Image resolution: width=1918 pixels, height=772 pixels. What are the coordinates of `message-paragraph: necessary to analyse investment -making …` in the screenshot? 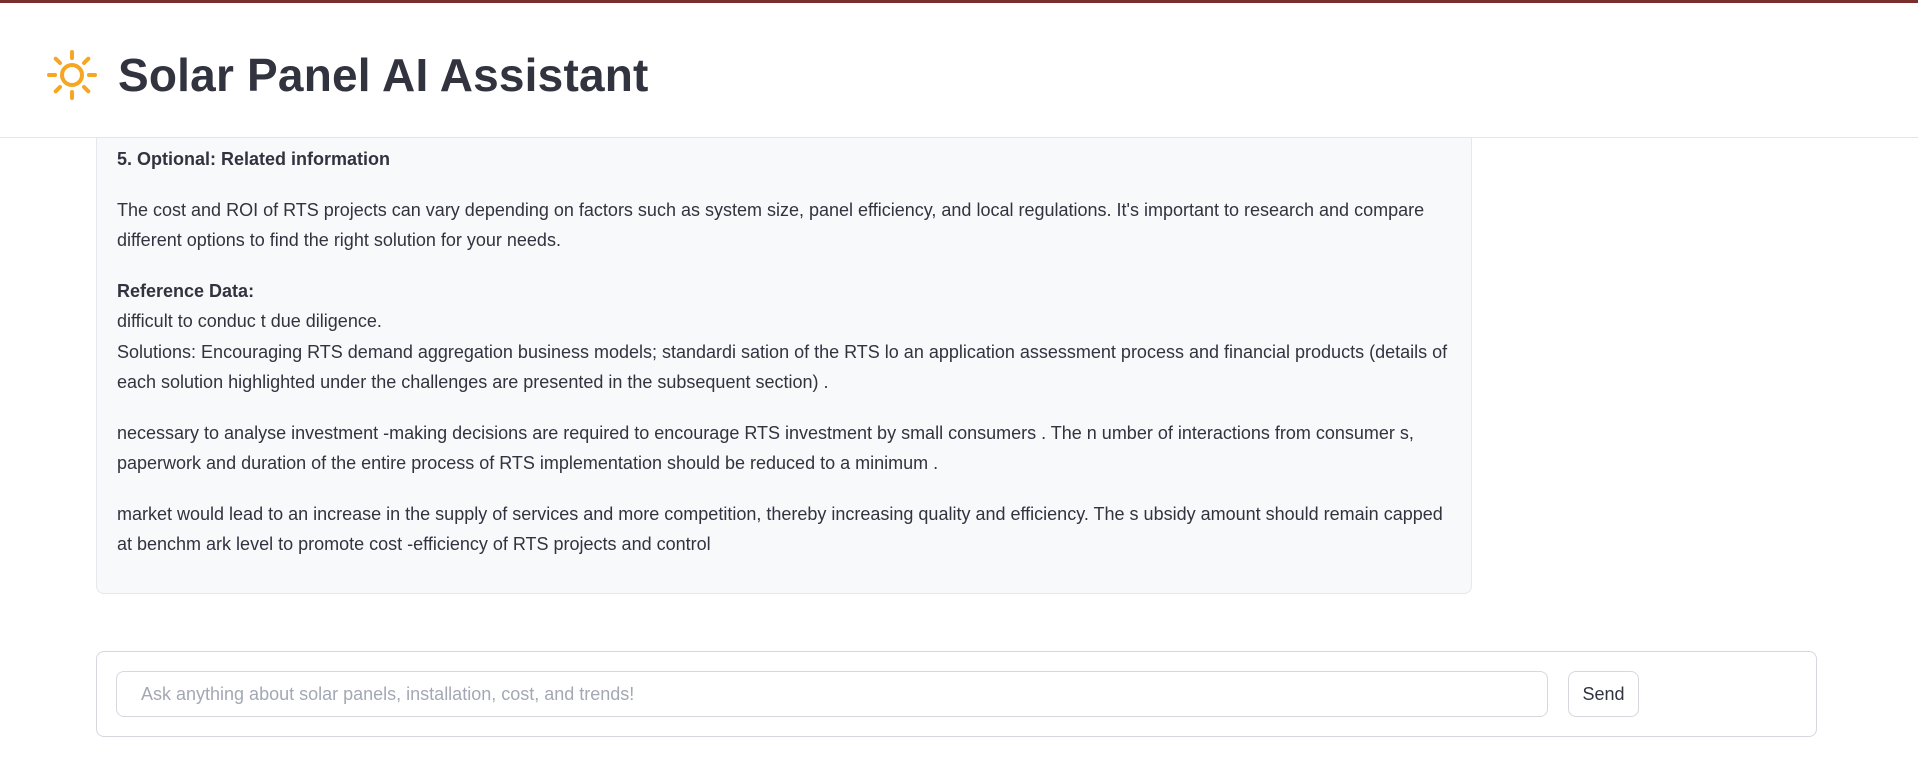 It's located at (765, 448).